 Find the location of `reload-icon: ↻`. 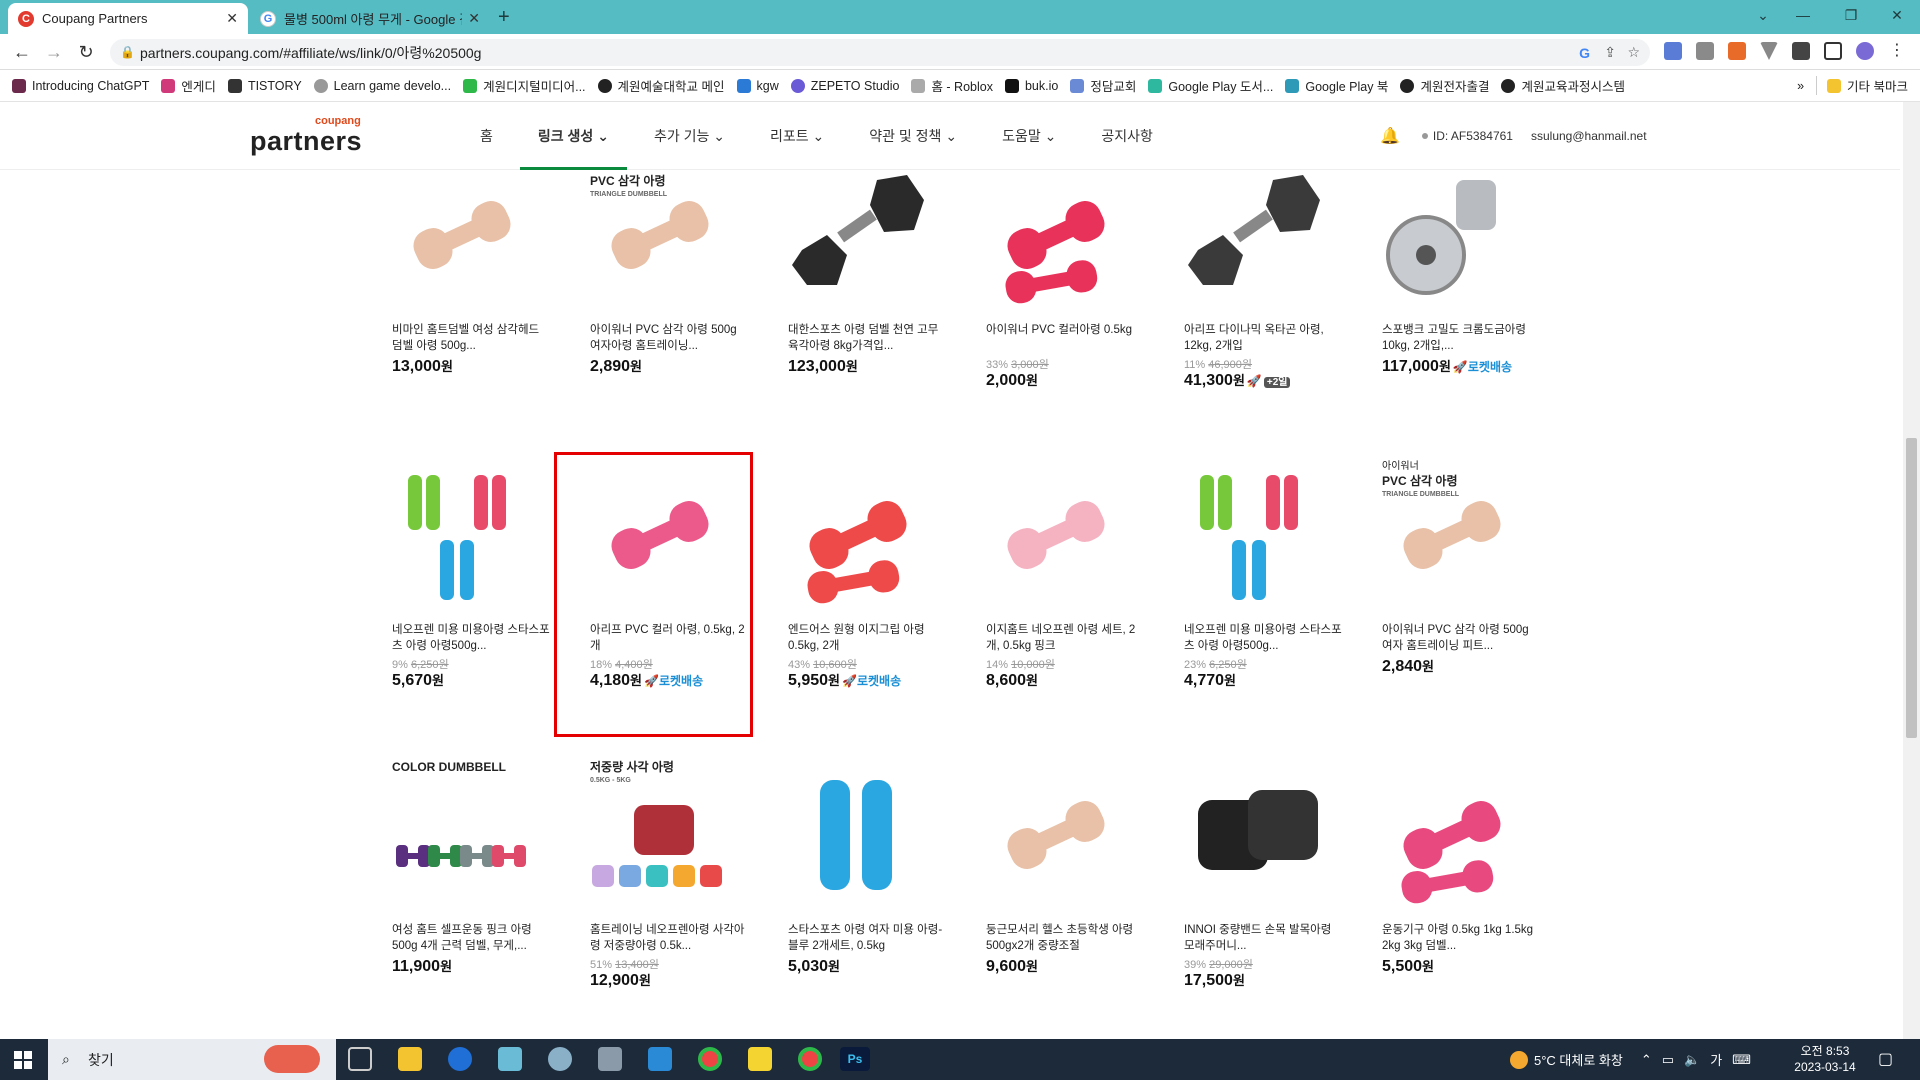

reload-icon: ↻ is located at coordinates (86, 52).